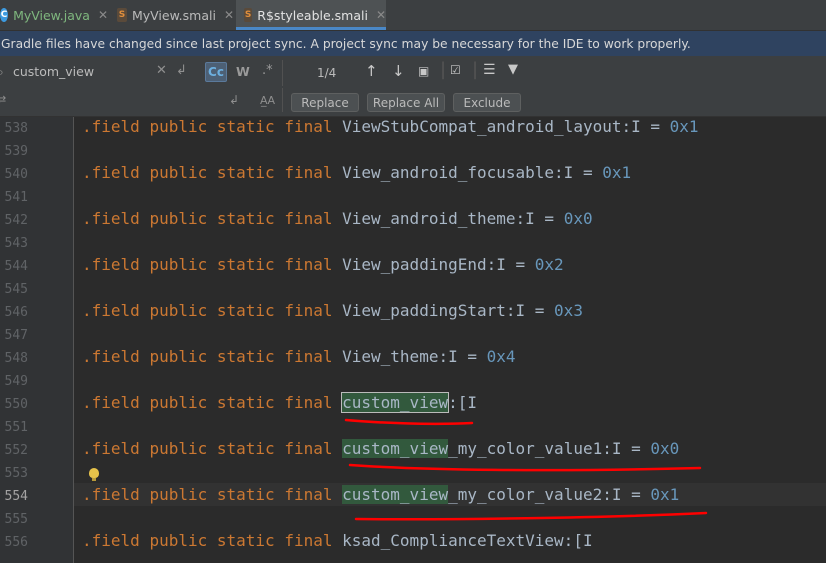 The width and height of the screenshot is (826, 563). What do you see at coordinates (16, 542) in the screenshot?
I see `line-number: 556` at bounding box center [16, 542].